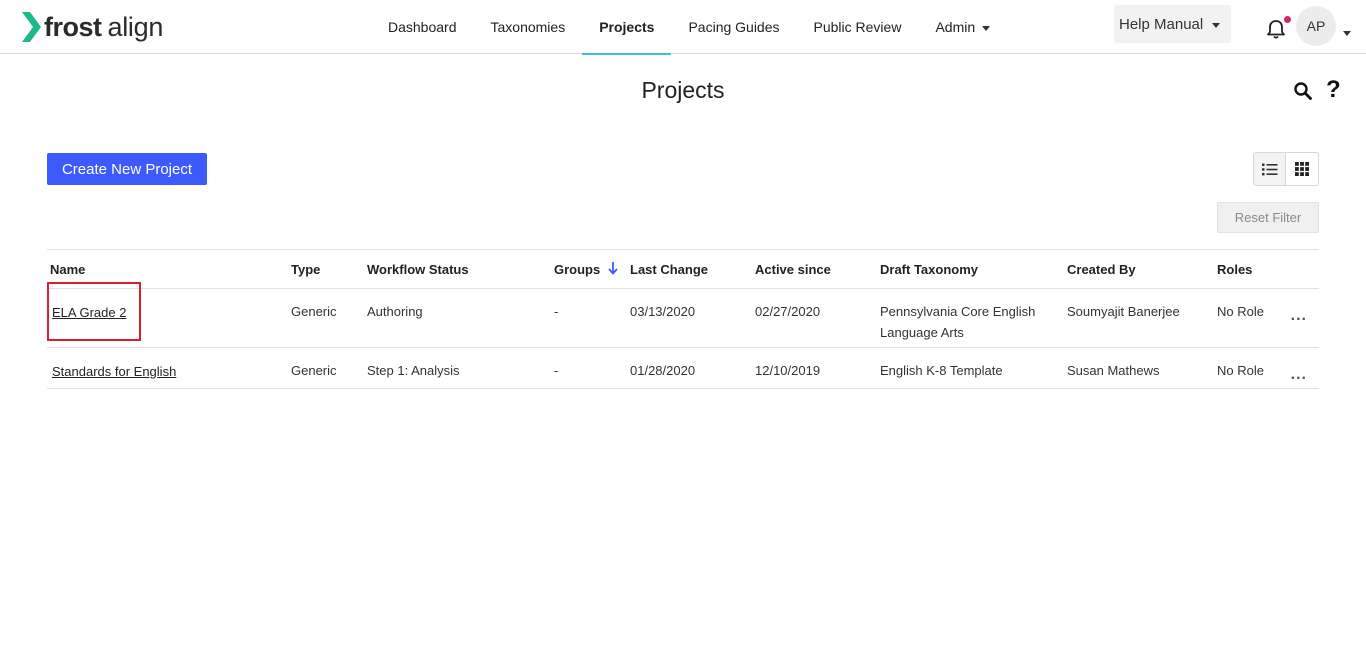  What do you see at coordinates (929, 269) in the screenshot?
I see `column-header-draft-taxonomy: Draft Taxonomy` at bounding box center [929, 269].